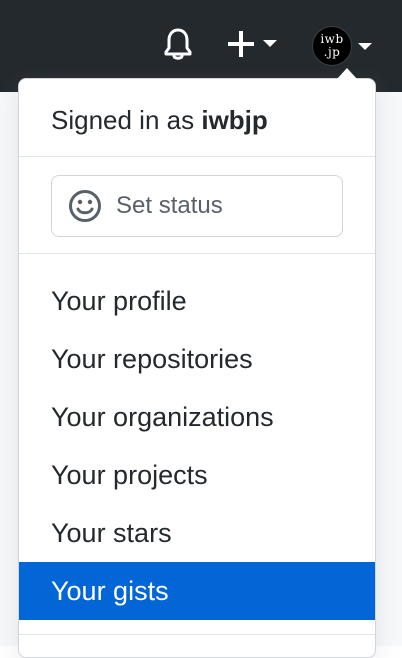  I want to click on dropdown-caret, so click(347, 73).